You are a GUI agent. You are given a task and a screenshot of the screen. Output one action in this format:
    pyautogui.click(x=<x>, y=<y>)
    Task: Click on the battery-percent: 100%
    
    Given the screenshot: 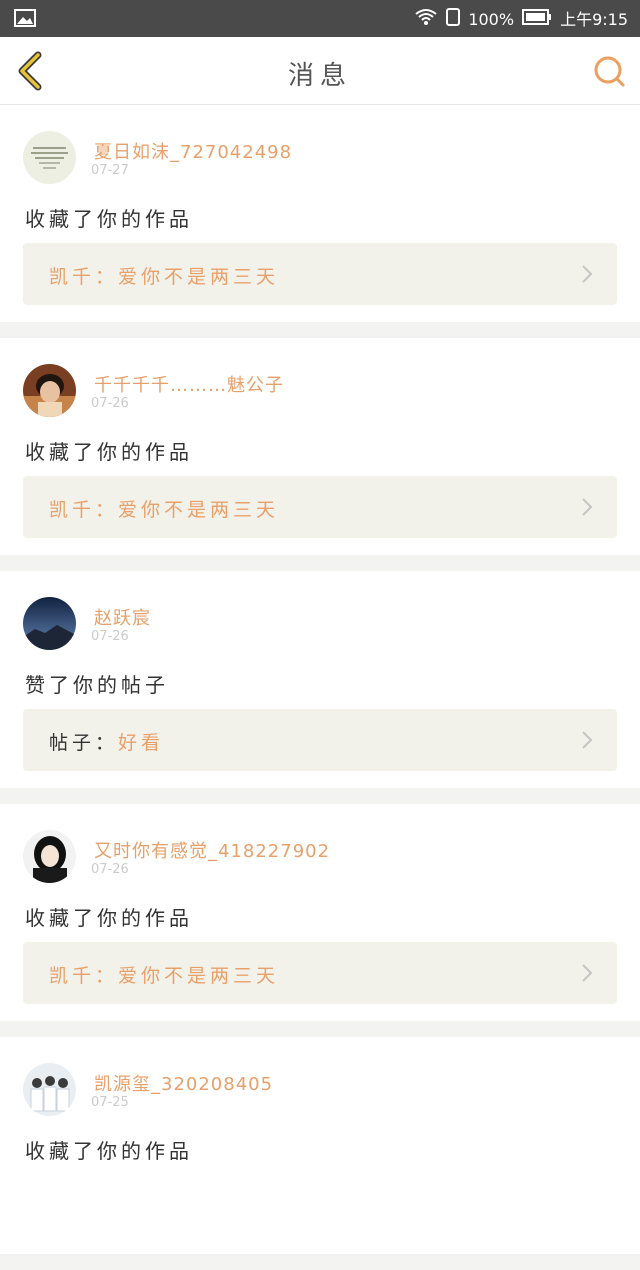 What is the action you would take?
    pyautogui.click(x=491, y=19)
    